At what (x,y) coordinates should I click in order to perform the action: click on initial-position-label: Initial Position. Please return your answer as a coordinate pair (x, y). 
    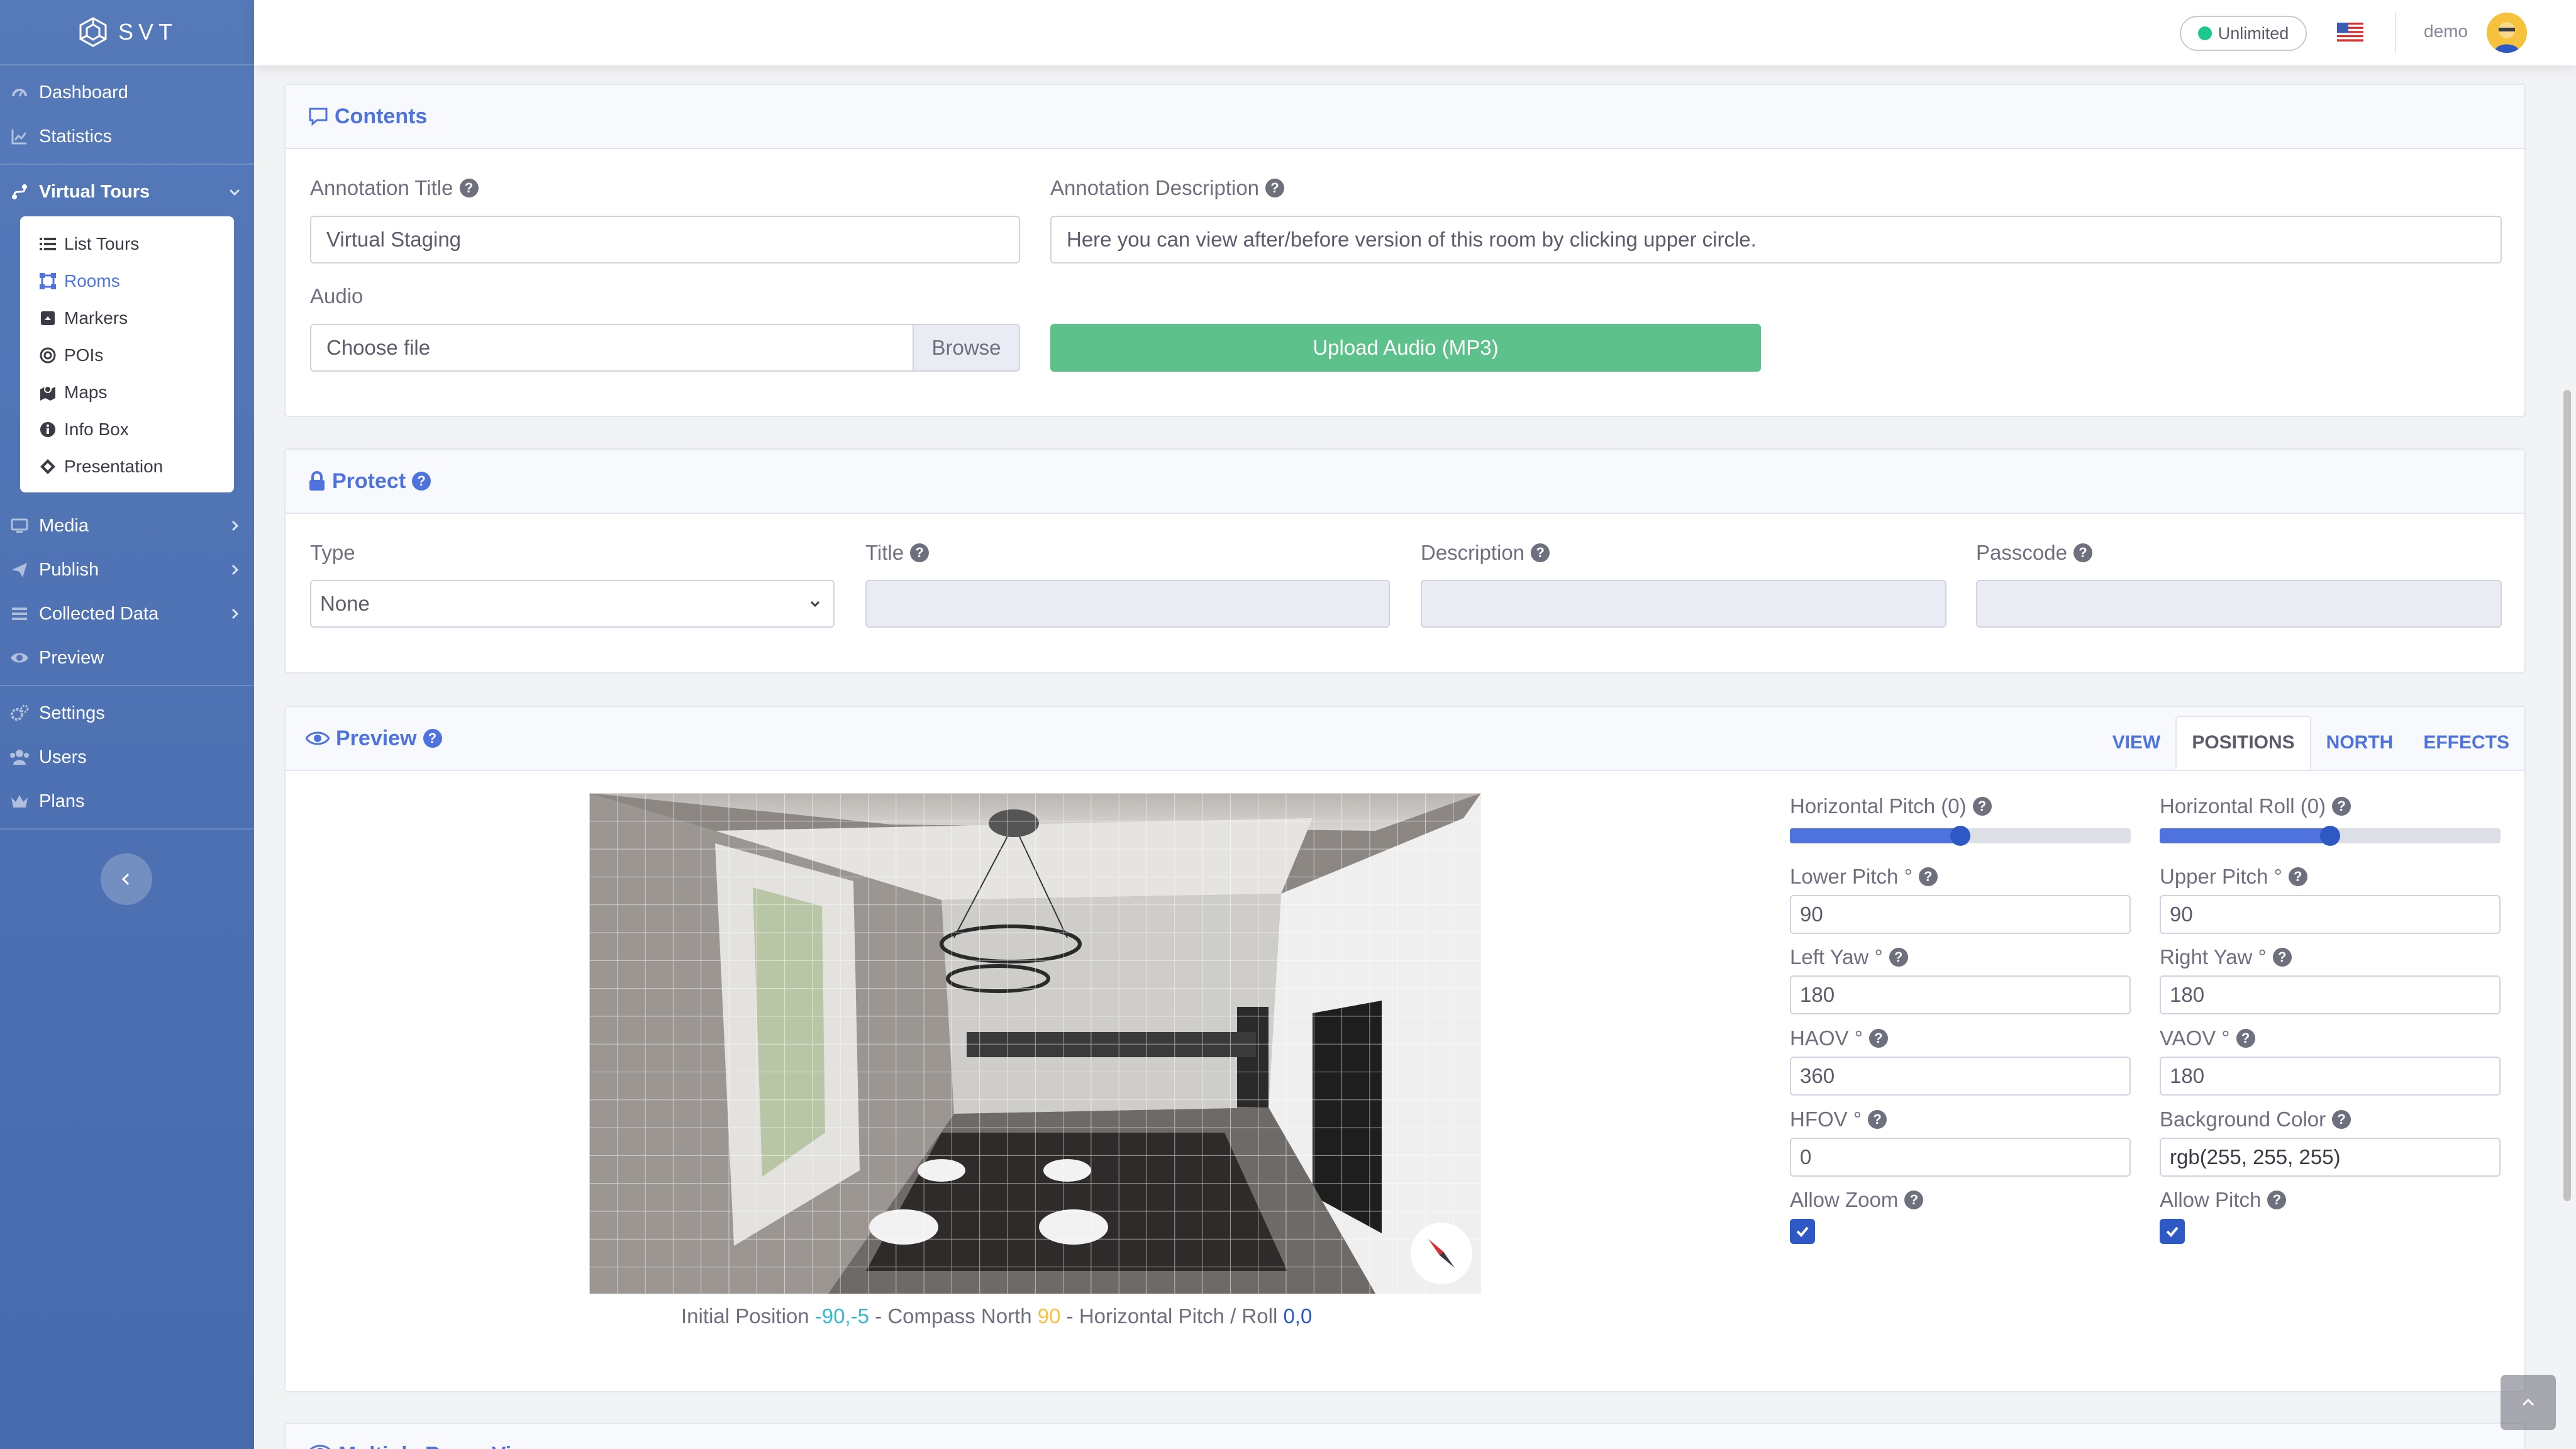
    Looking at the image, I should click on (745, 1316).